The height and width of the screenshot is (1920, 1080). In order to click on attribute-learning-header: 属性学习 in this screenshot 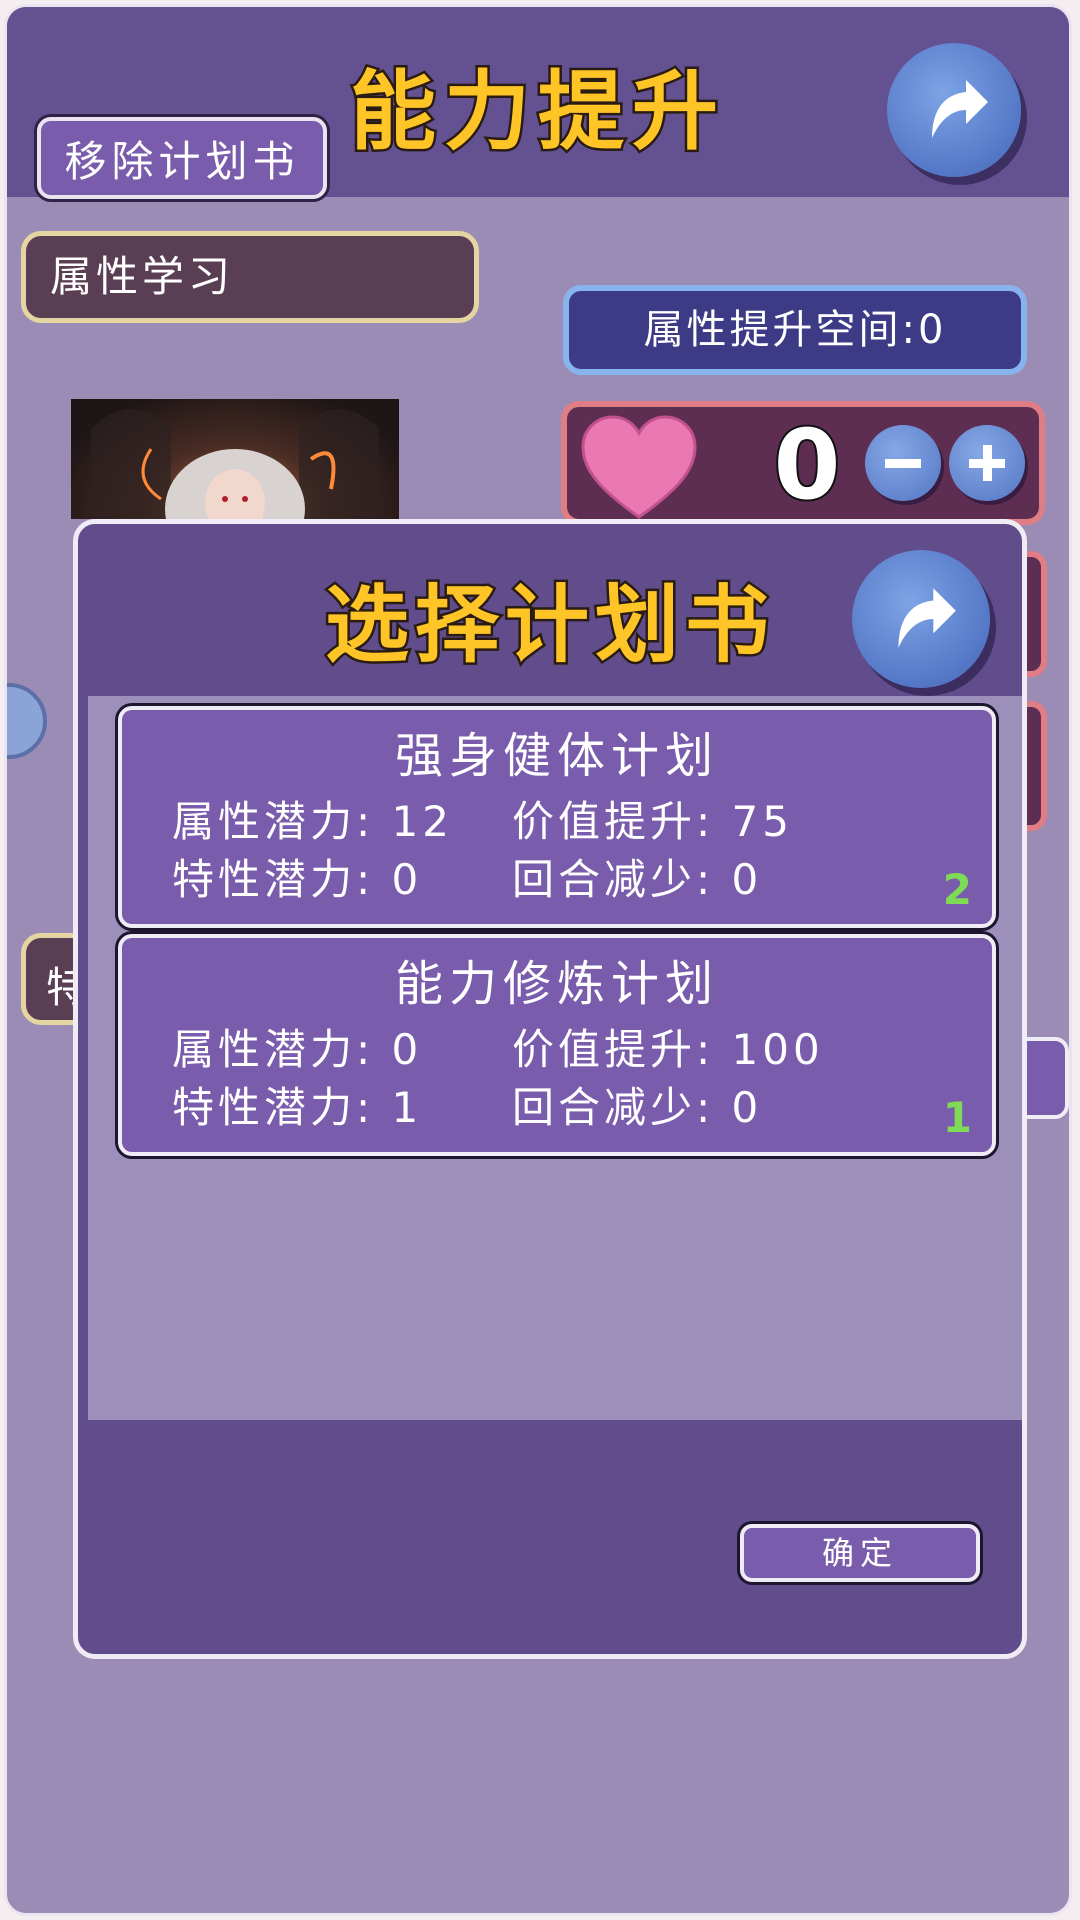, I will do `click(250, 277)`.